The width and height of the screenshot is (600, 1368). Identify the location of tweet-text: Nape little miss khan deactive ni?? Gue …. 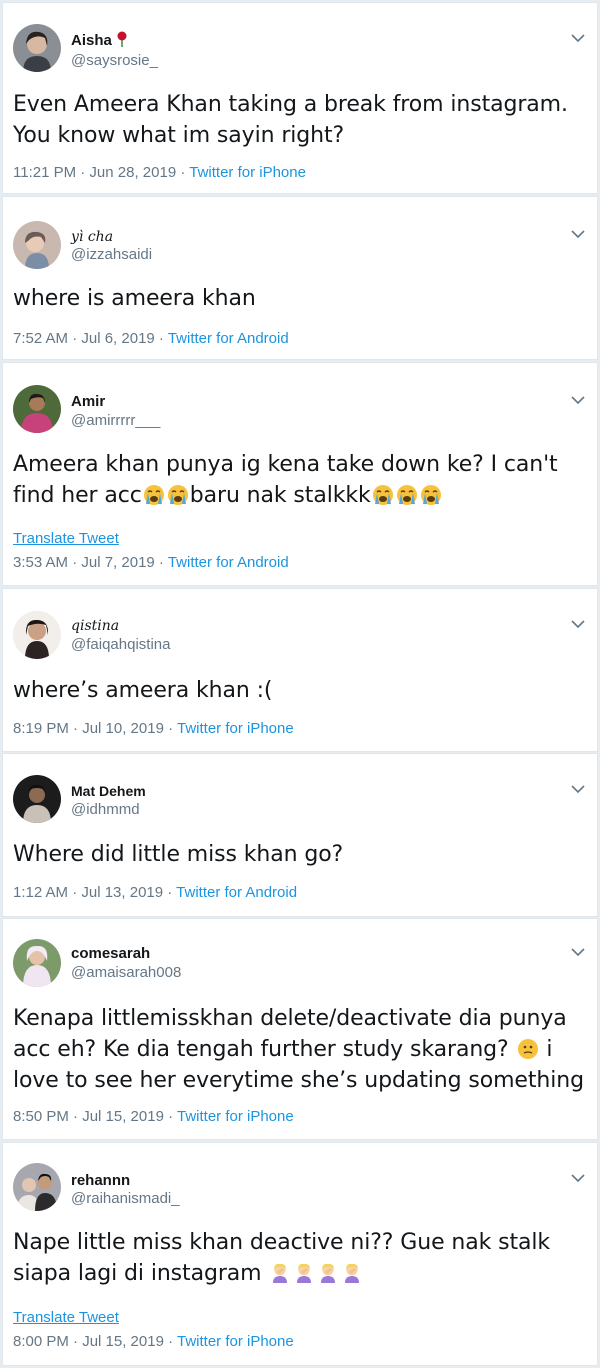
(282, 1258).